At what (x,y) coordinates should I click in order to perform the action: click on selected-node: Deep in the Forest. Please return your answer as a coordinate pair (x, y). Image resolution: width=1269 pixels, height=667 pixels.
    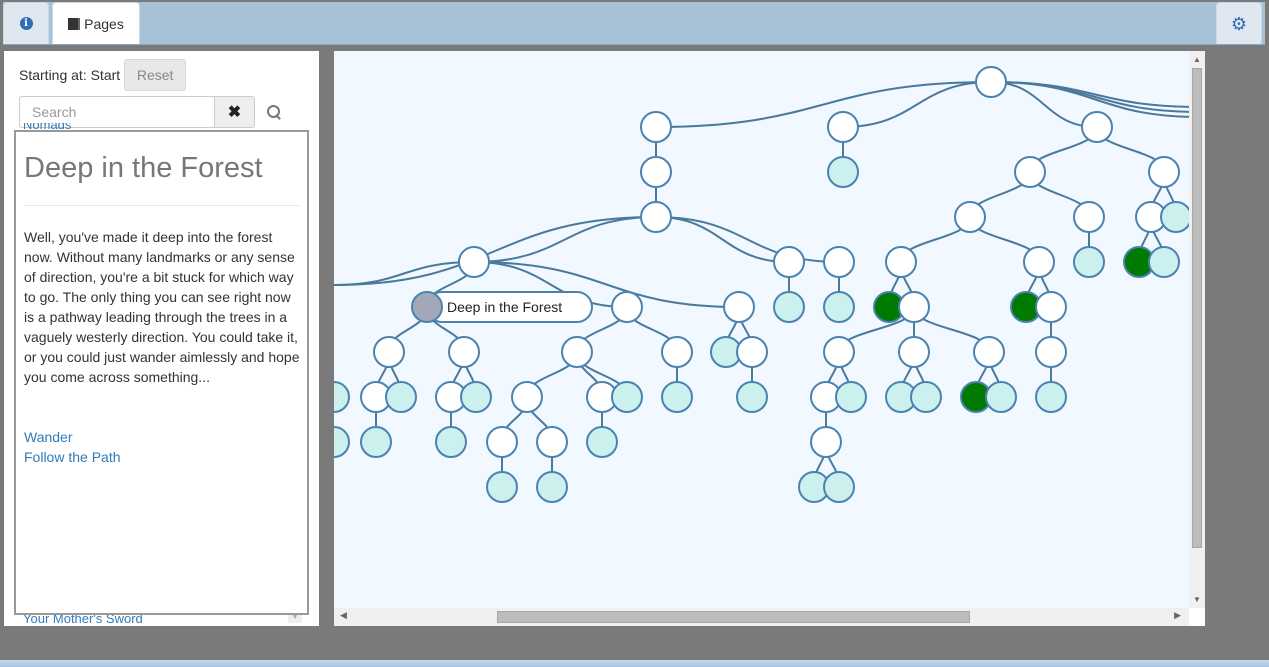
    Looking at the image, I should click on (502, 307).